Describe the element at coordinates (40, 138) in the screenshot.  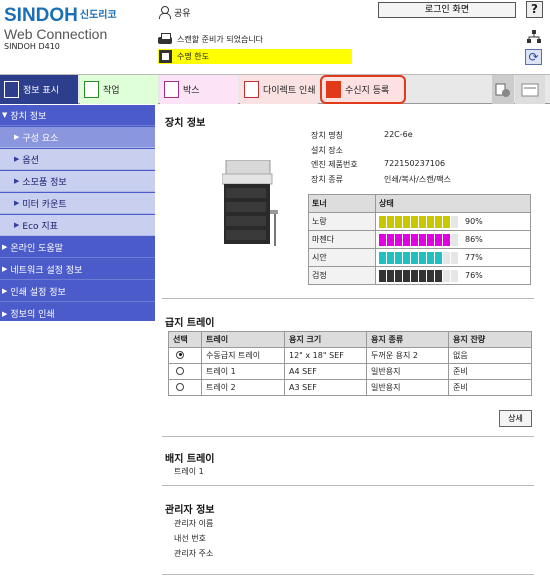
I see `sidebar-item-label: 구성 요소` at that location.